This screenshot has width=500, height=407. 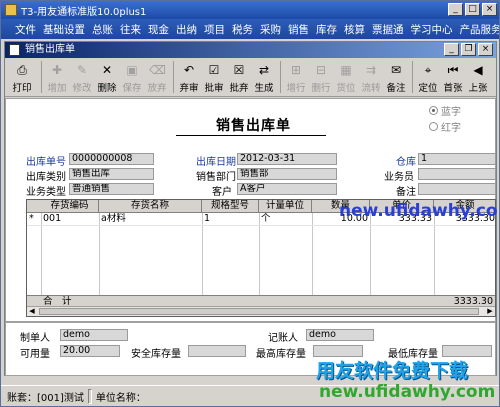 What do you see at coordinates (70, 219) in the screenshot?
I see `grid-cell-code: 001` at bounding box center [70, 219].